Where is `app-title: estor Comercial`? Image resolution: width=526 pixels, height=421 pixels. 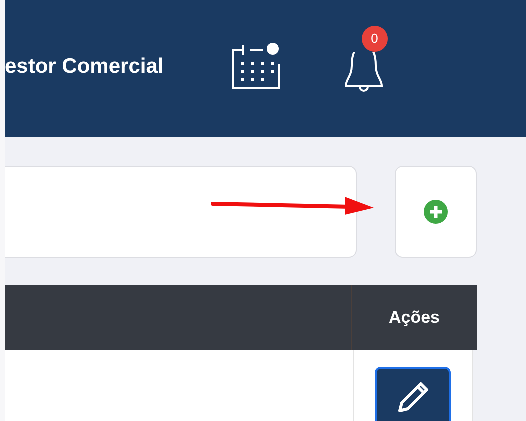
app-title: estor Comercial is located at coordinates (84, 67).